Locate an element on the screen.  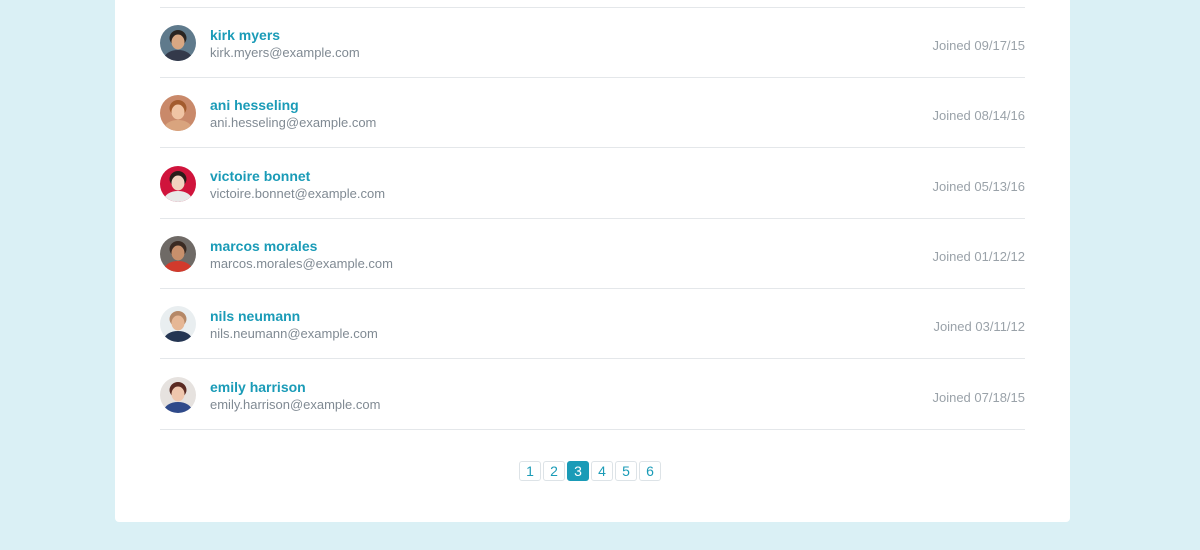
user-name-link: kirk myers is located at coordinates (245, 35).